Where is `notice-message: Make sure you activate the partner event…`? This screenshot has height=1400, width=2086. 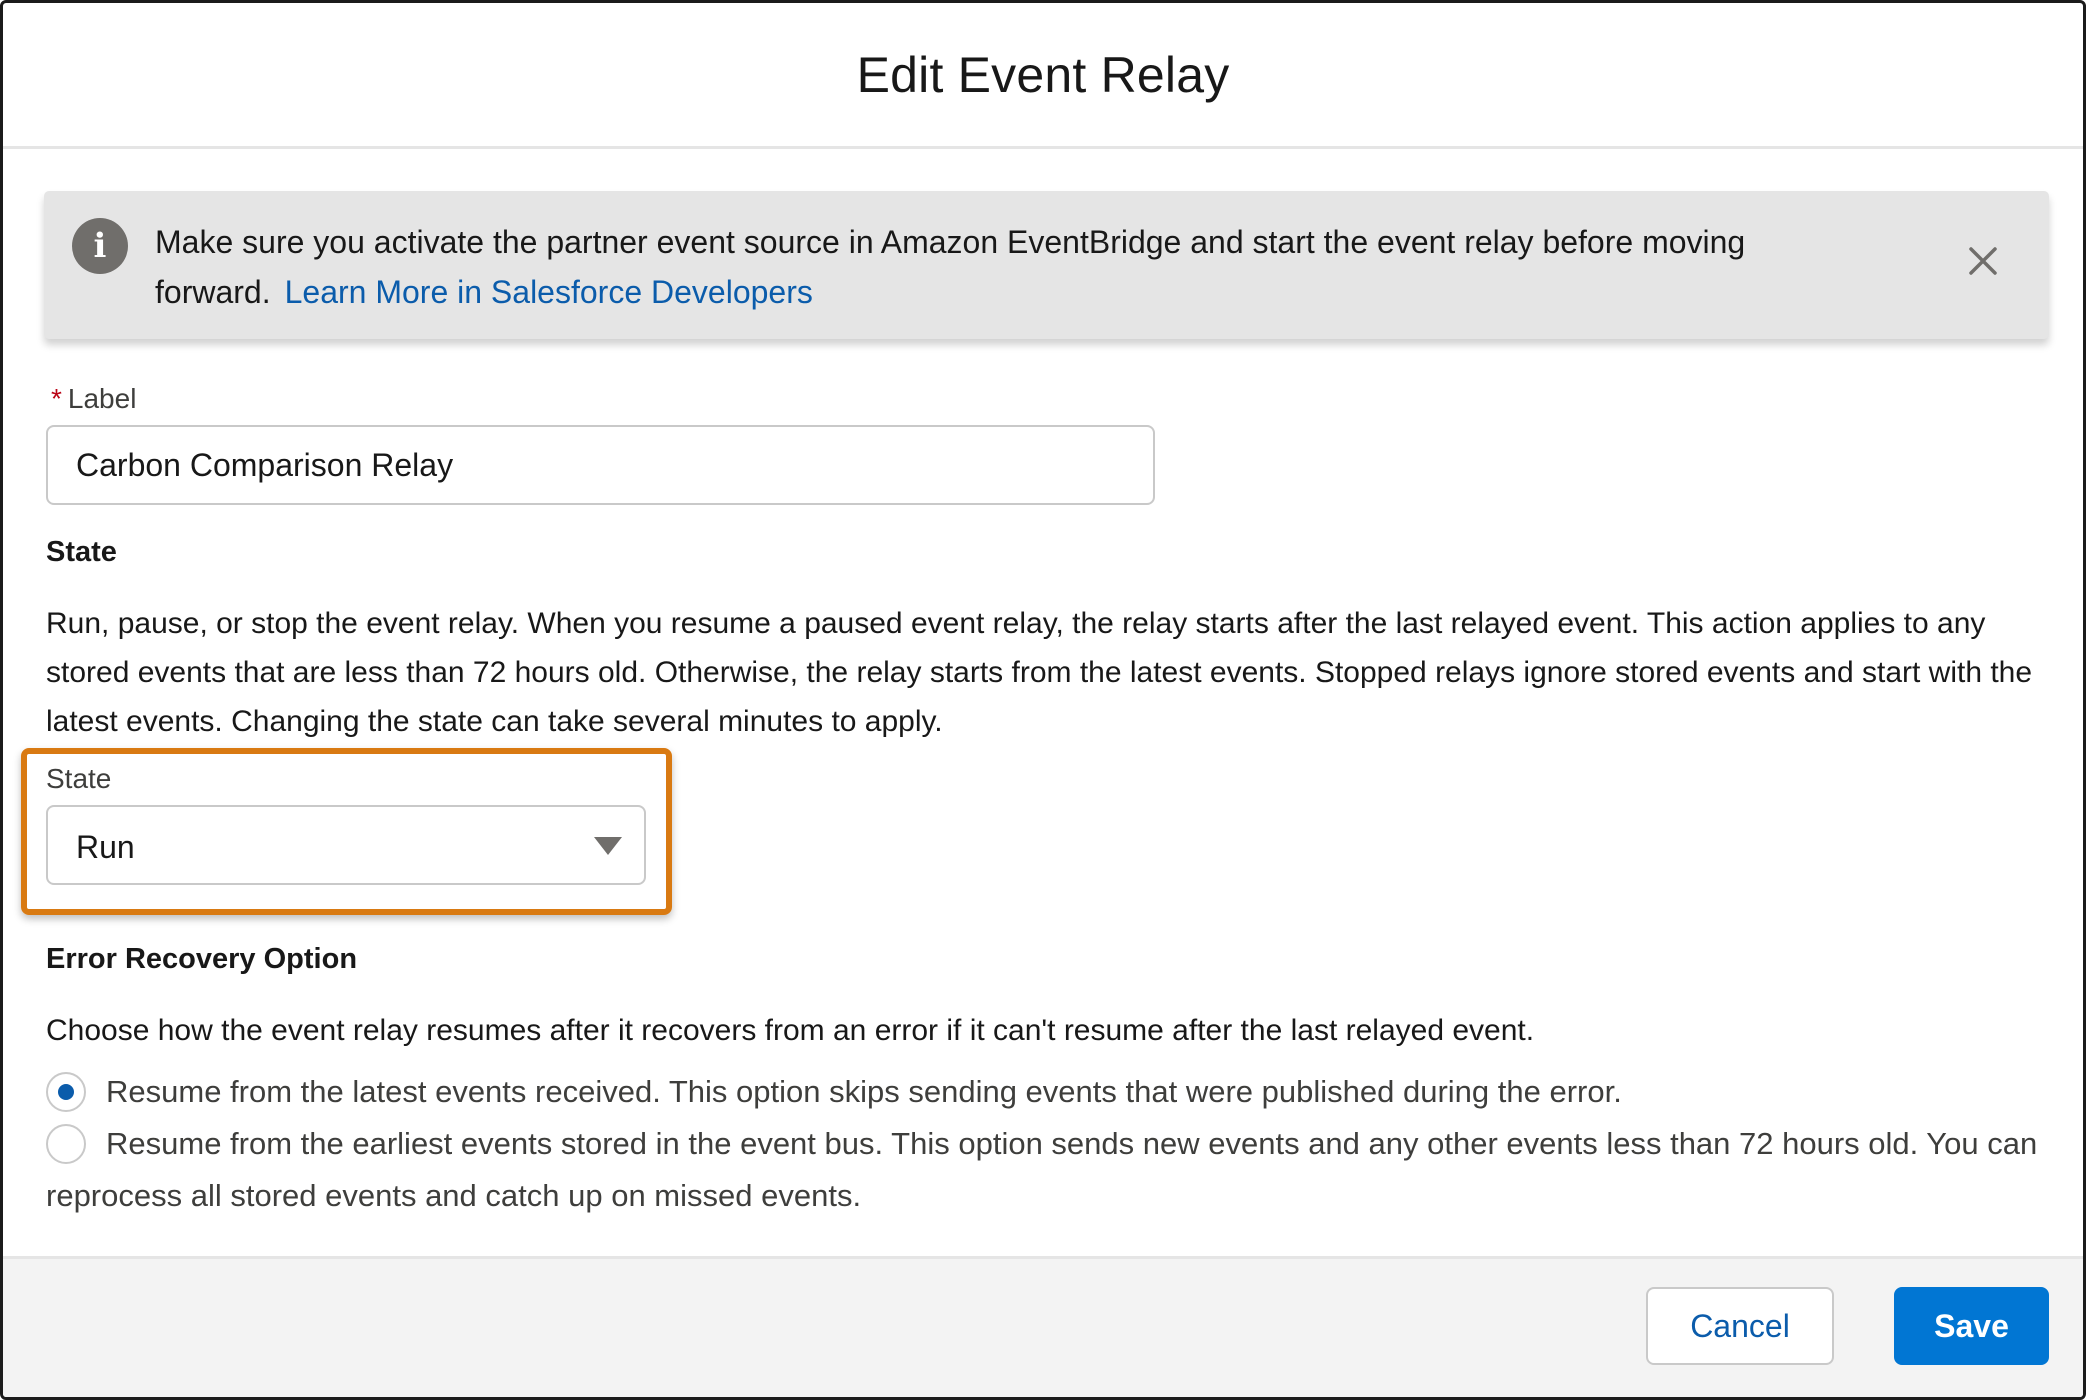 notice-message: Make sure you activate the partner event… is located at coordinates (1045, 267).